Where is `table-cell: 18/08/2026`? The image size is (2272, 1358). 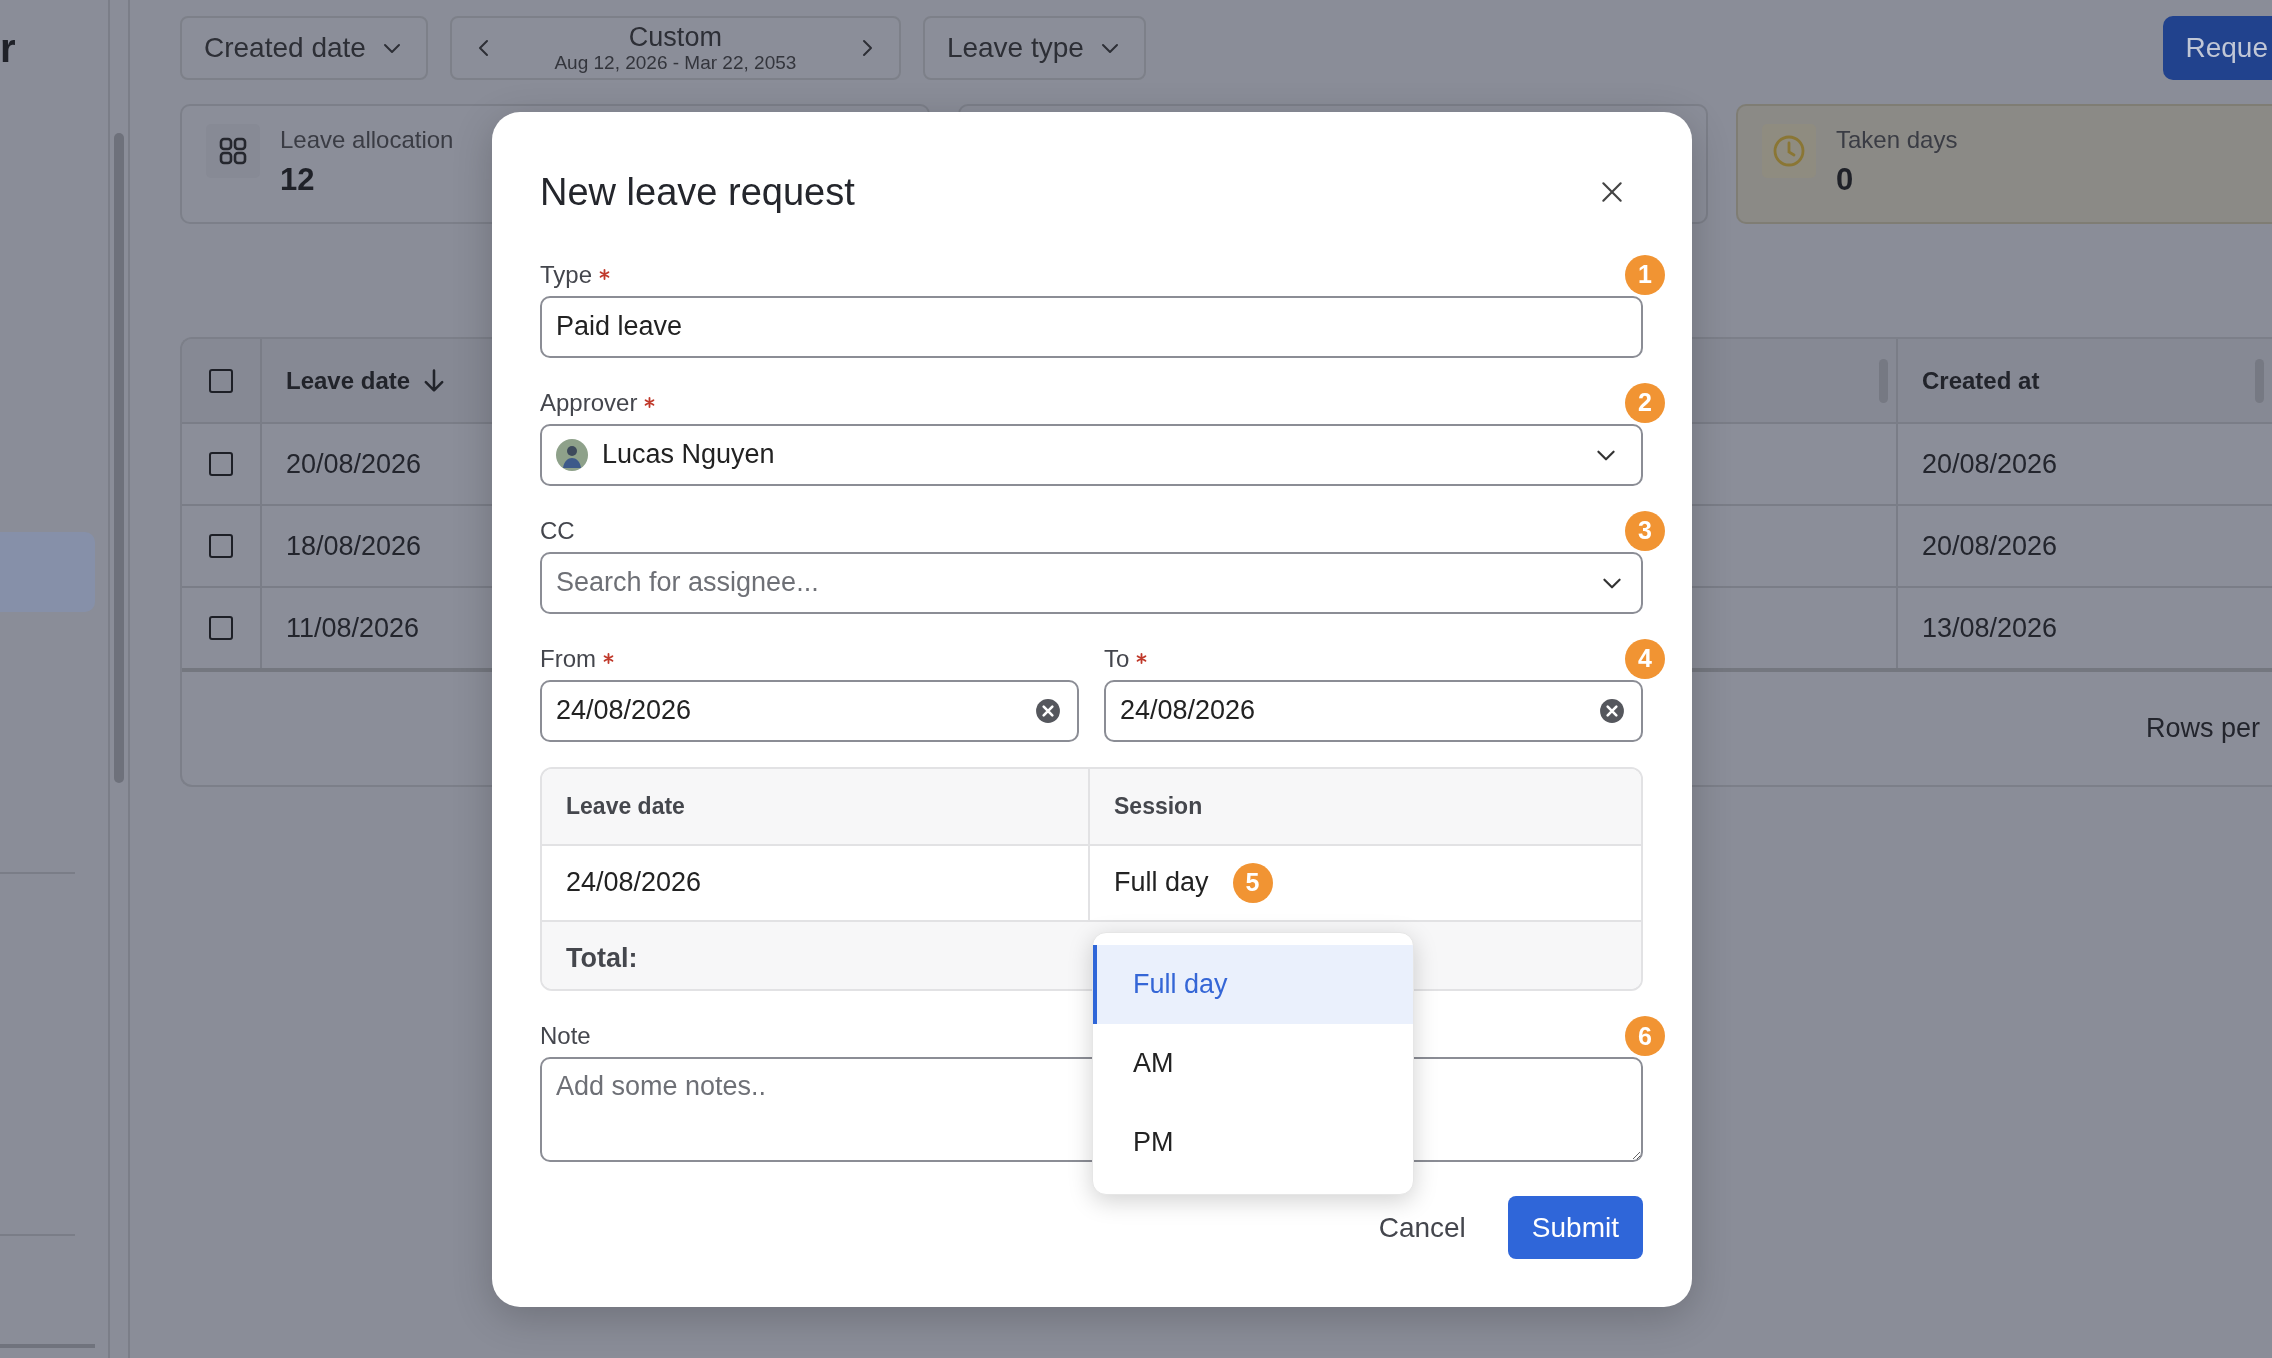 table-cell: 18/08/2026 is located at coordinates (354, 546).